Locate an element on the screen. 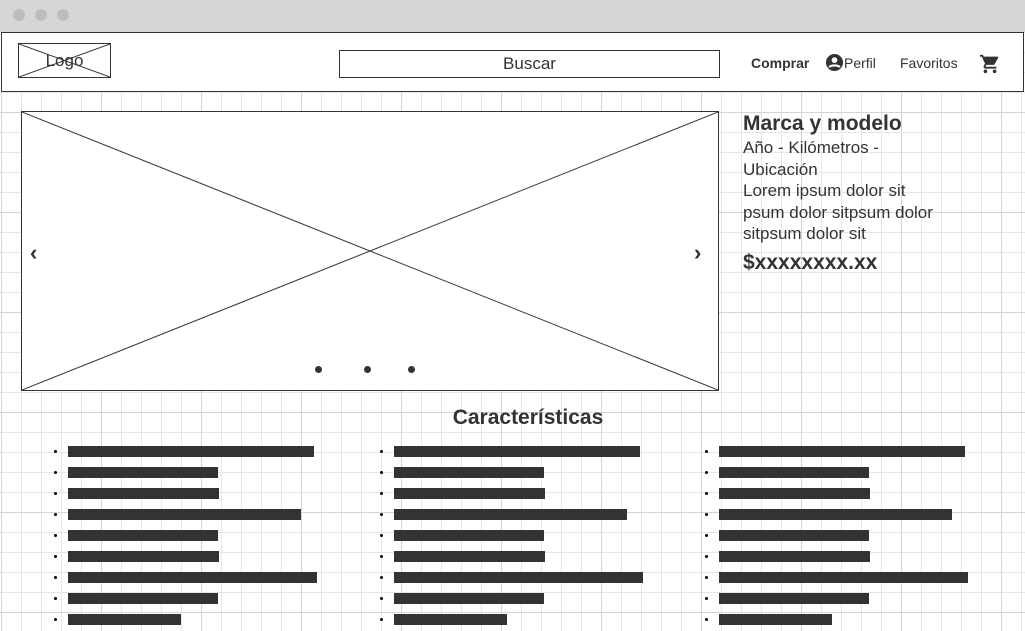 The width and height of the screenshot is (1025, 631). user-circle-icon is located at coordinates (834, 62).